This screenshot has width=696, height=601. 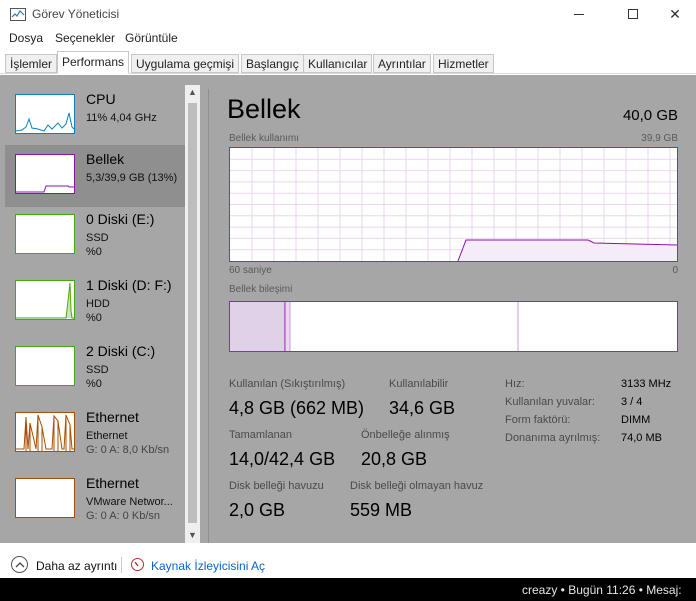 I want to click on tab-services: Hizmetler, so click(x=463, y=63).